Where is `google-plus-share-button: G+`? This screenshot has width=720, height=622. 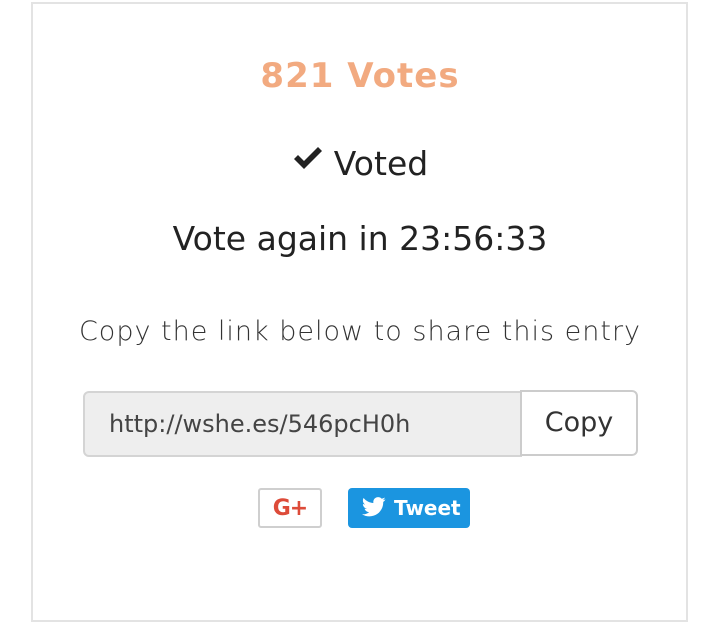
google-plus-share-button: G+ is located at coordinates (290, 508).